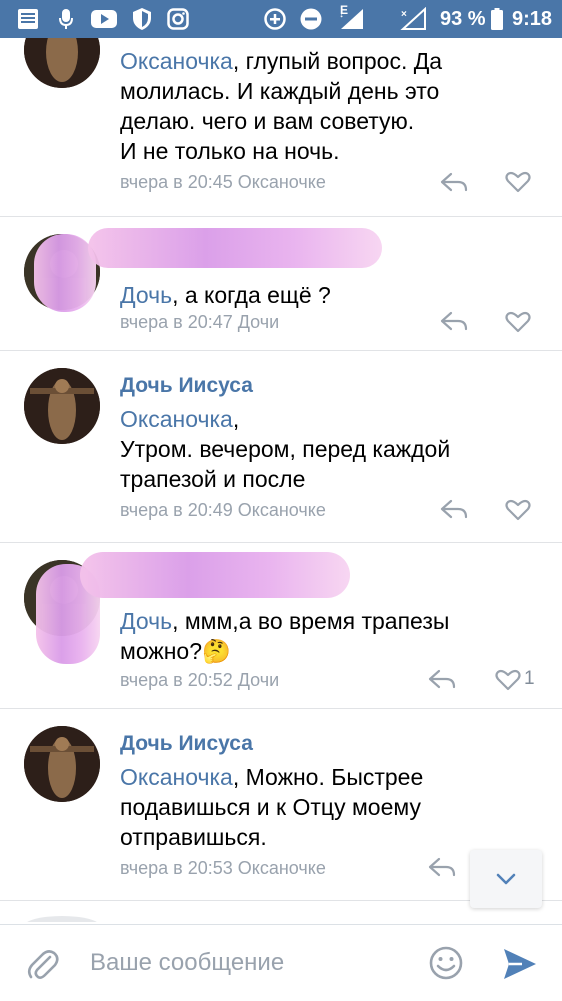  I want to click on comment-line: делаю. чего и вам советую., so click(267, 121).